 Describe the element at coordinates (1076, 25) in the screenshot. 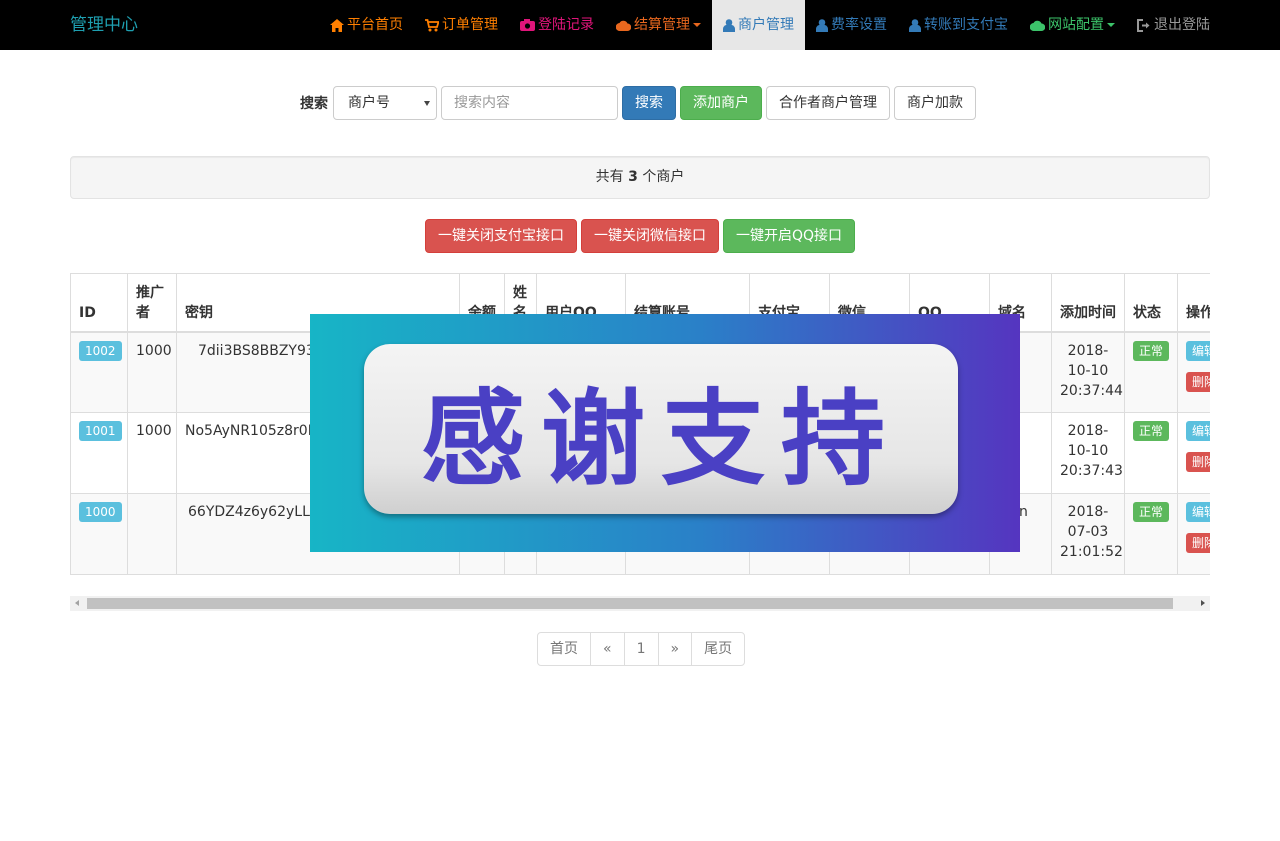

I see `nav-item-label: 网站配置` at that location.